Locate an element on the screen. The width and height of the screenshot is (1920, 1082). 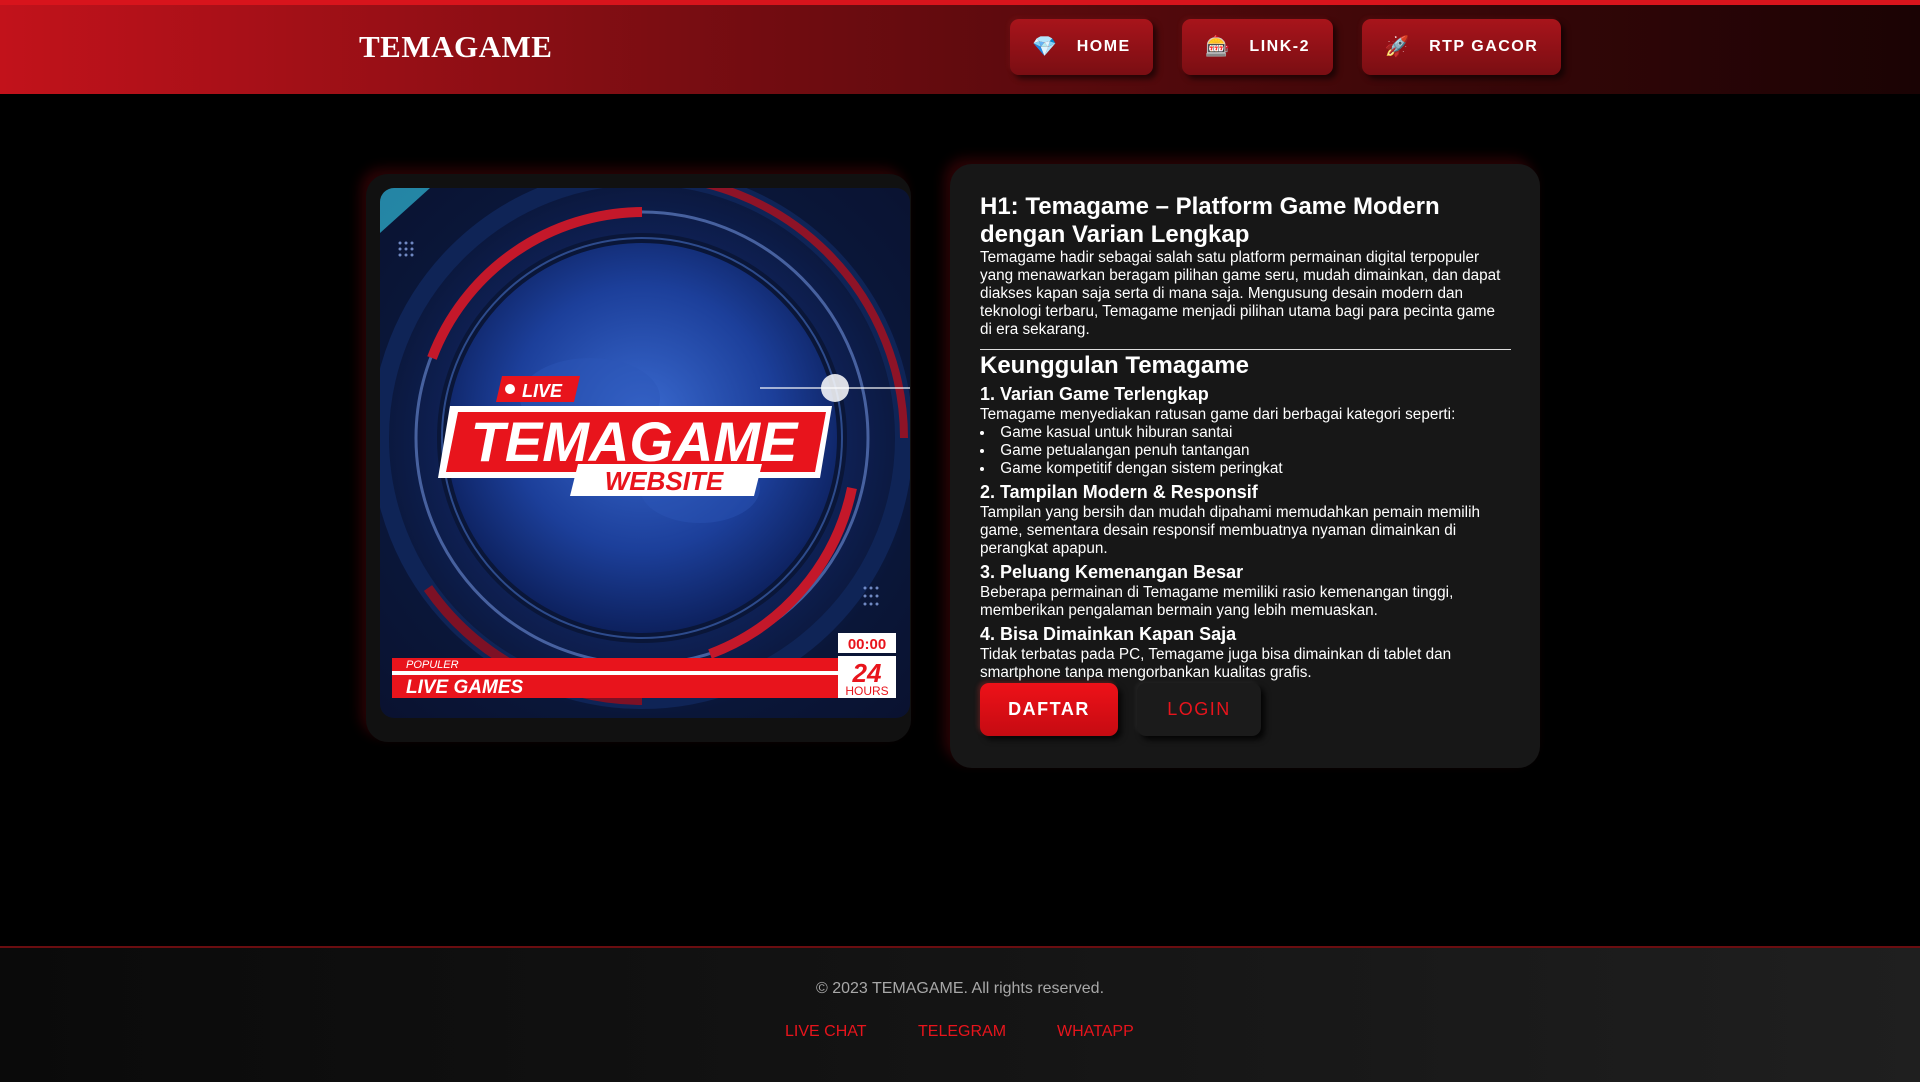
nav-home-button: 💎 HOME is located at coordinates (1081, 47).